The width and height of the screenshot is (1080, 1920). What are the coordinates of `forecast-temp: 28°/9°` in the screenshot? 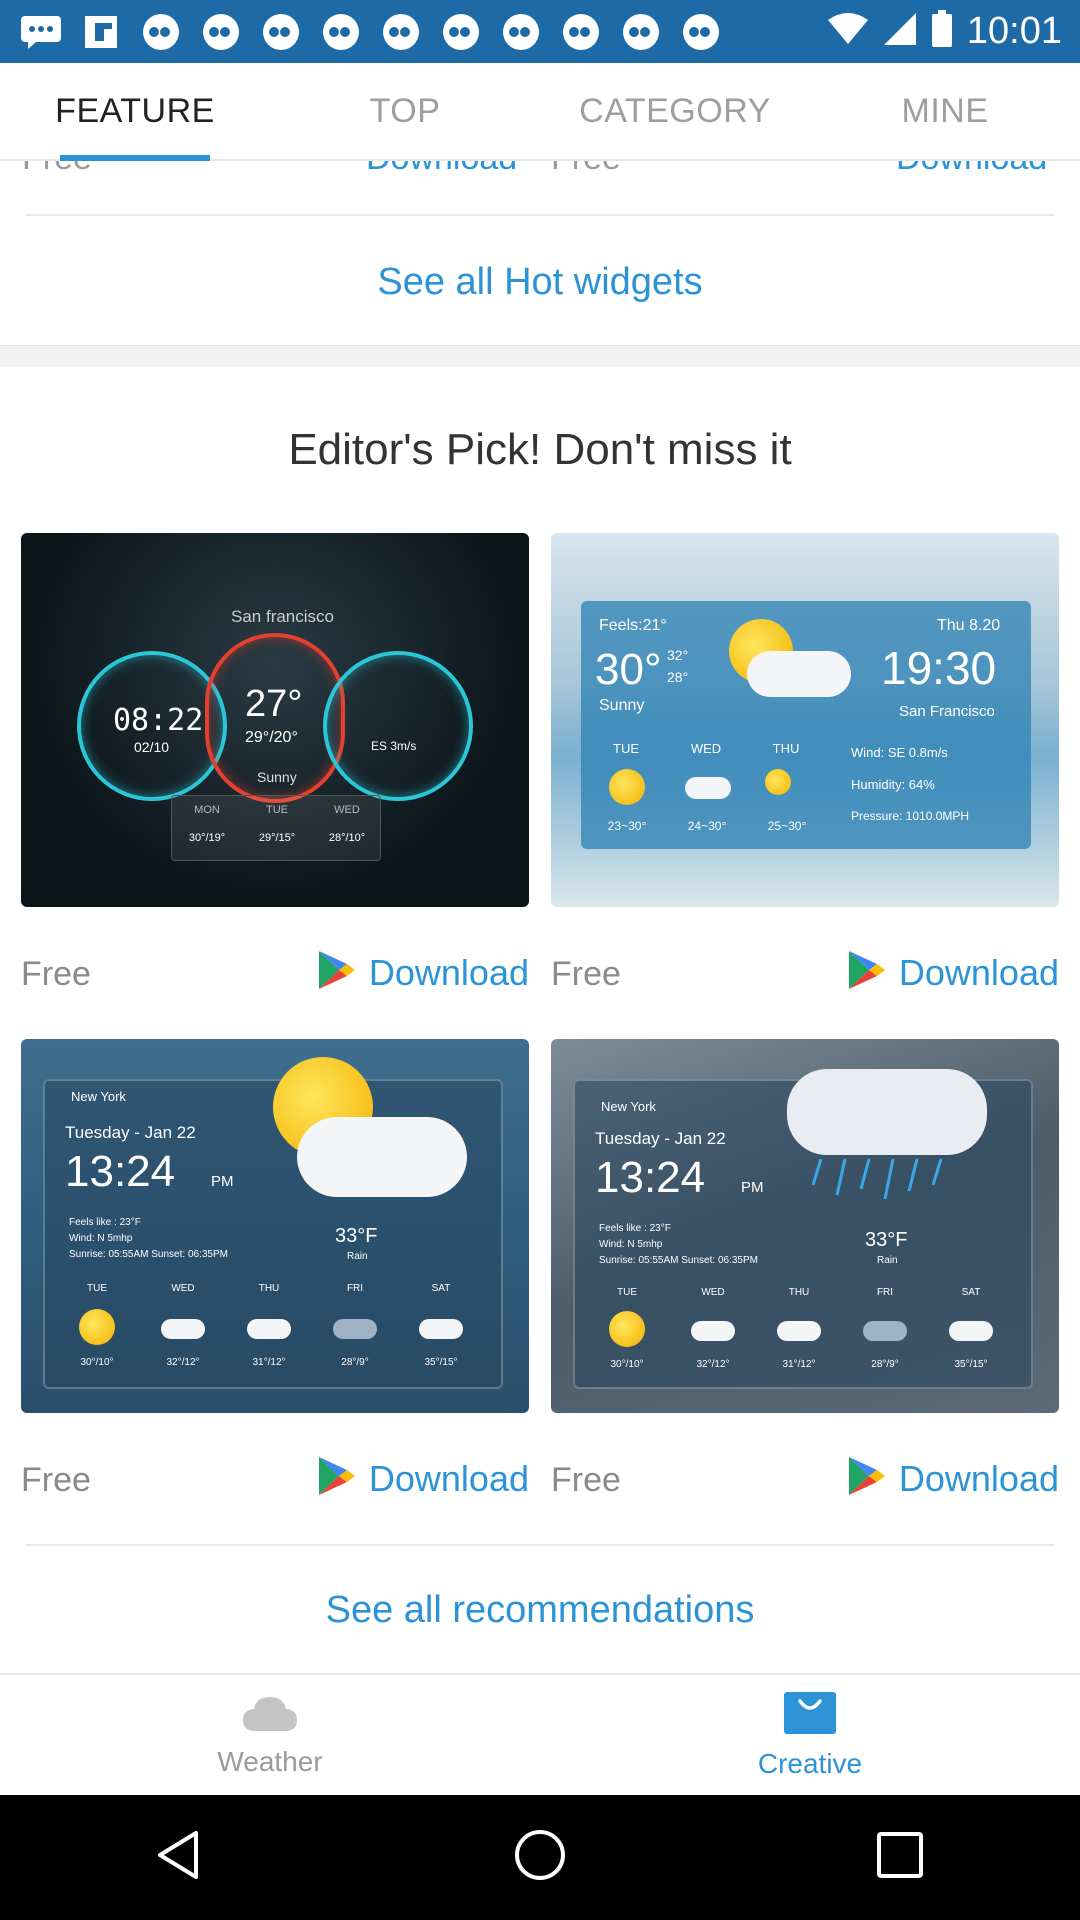 It's located at (885, 1364).